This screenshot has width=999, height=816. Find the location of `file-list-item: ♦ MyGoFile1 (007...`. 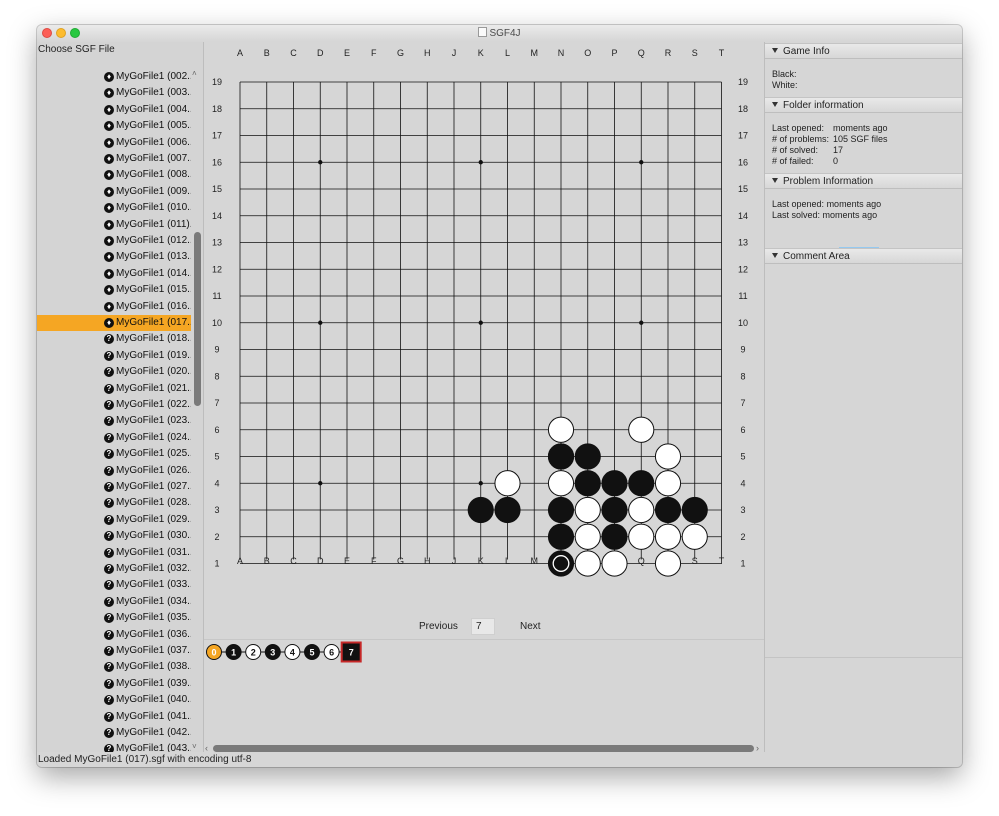

file-list-item: ♦ MyGoFile1 (007... is located at coordinates (114, 159).